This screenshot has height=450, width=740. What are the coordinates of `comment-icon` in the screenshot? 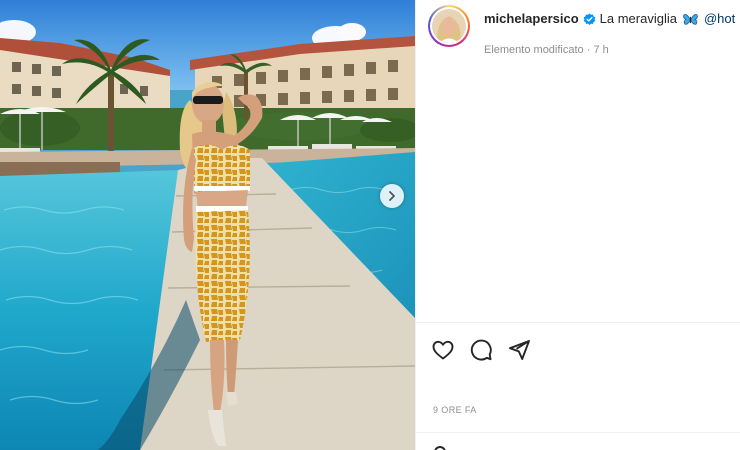 It's located at (481, 350).